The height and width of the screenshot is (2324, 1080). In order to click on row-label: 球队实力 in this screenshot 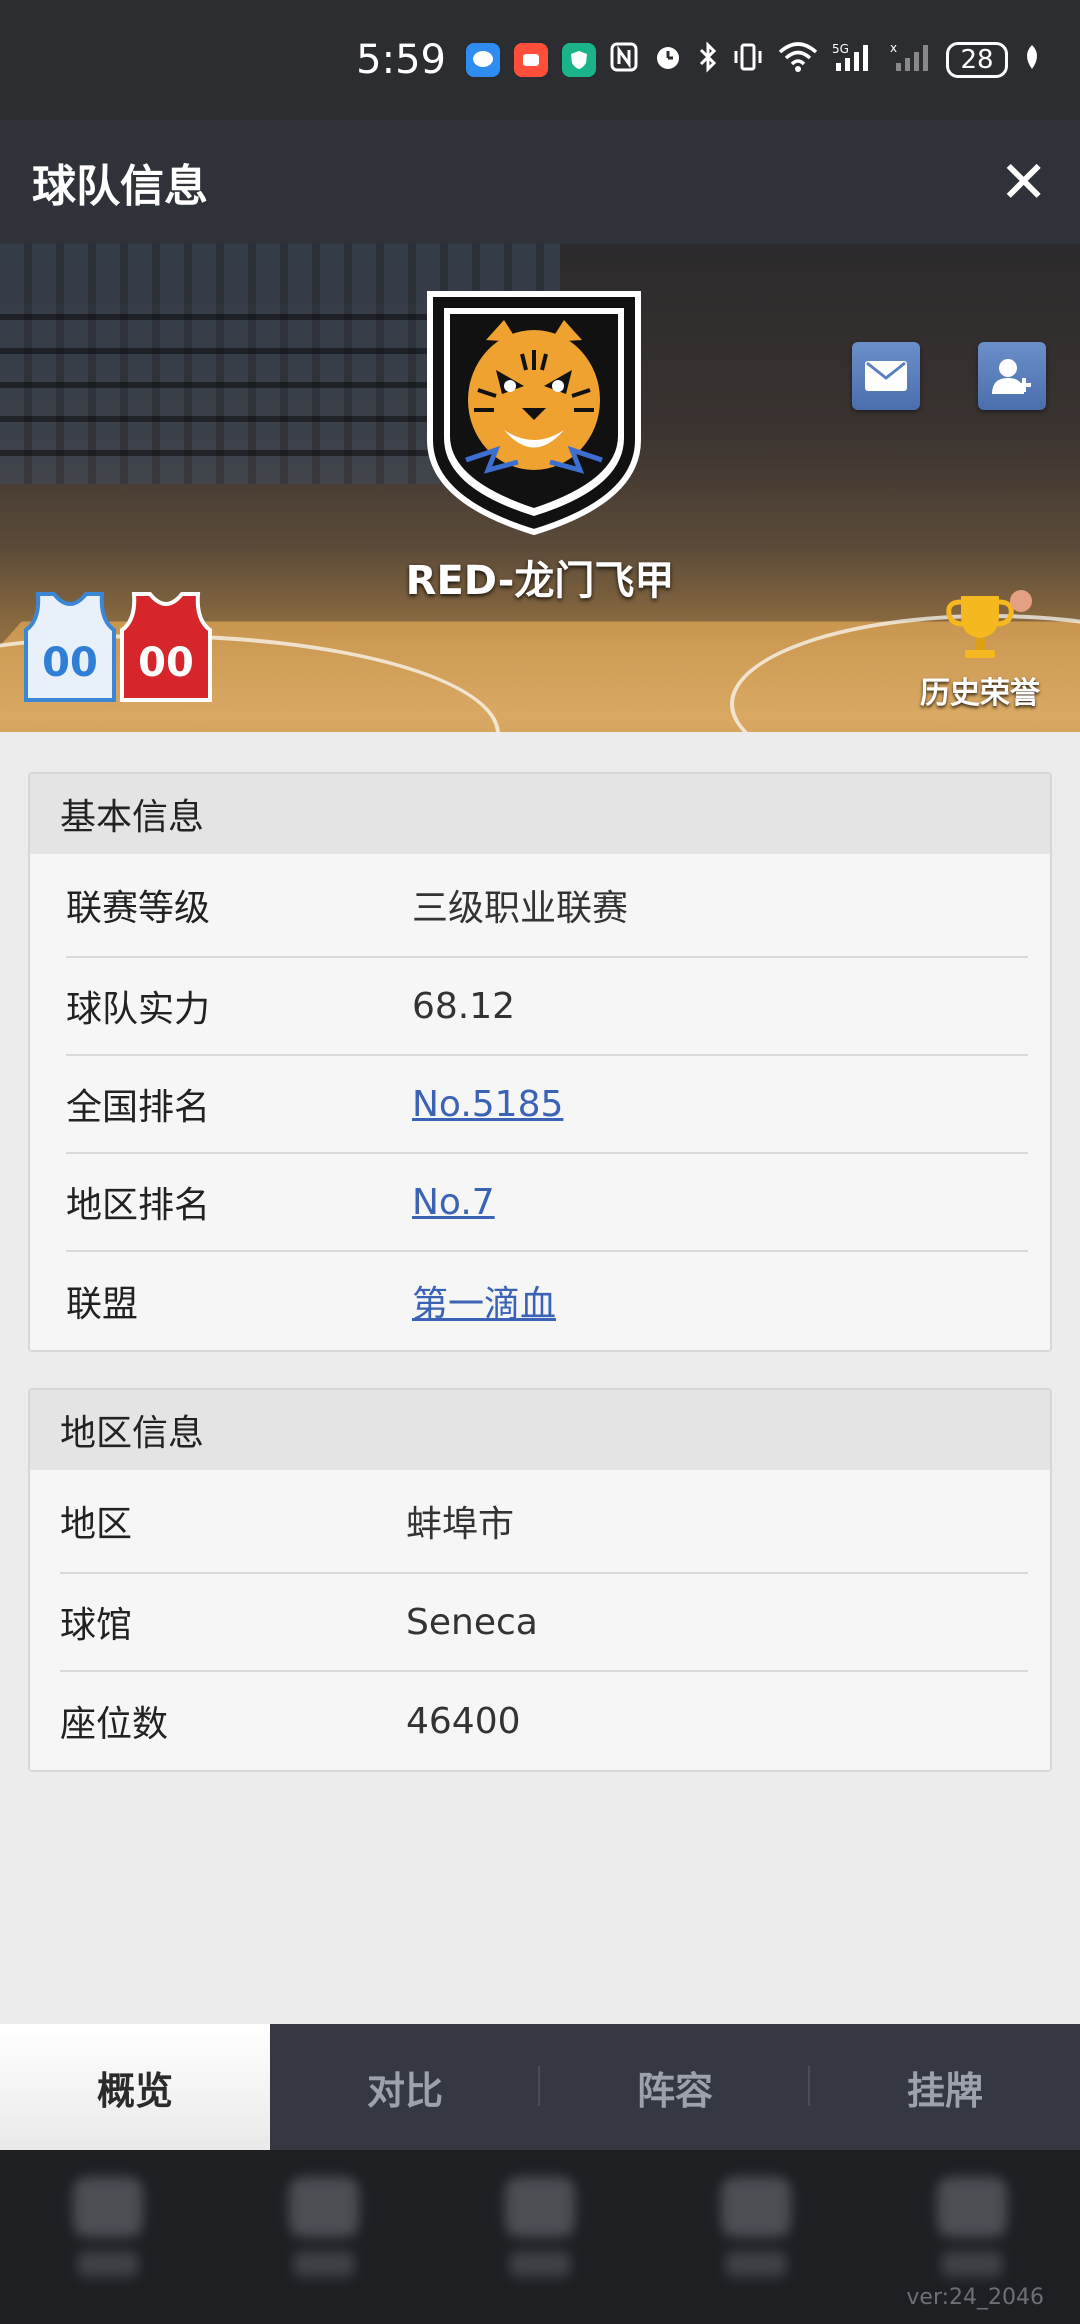, I will do `click(138, 1009)`.